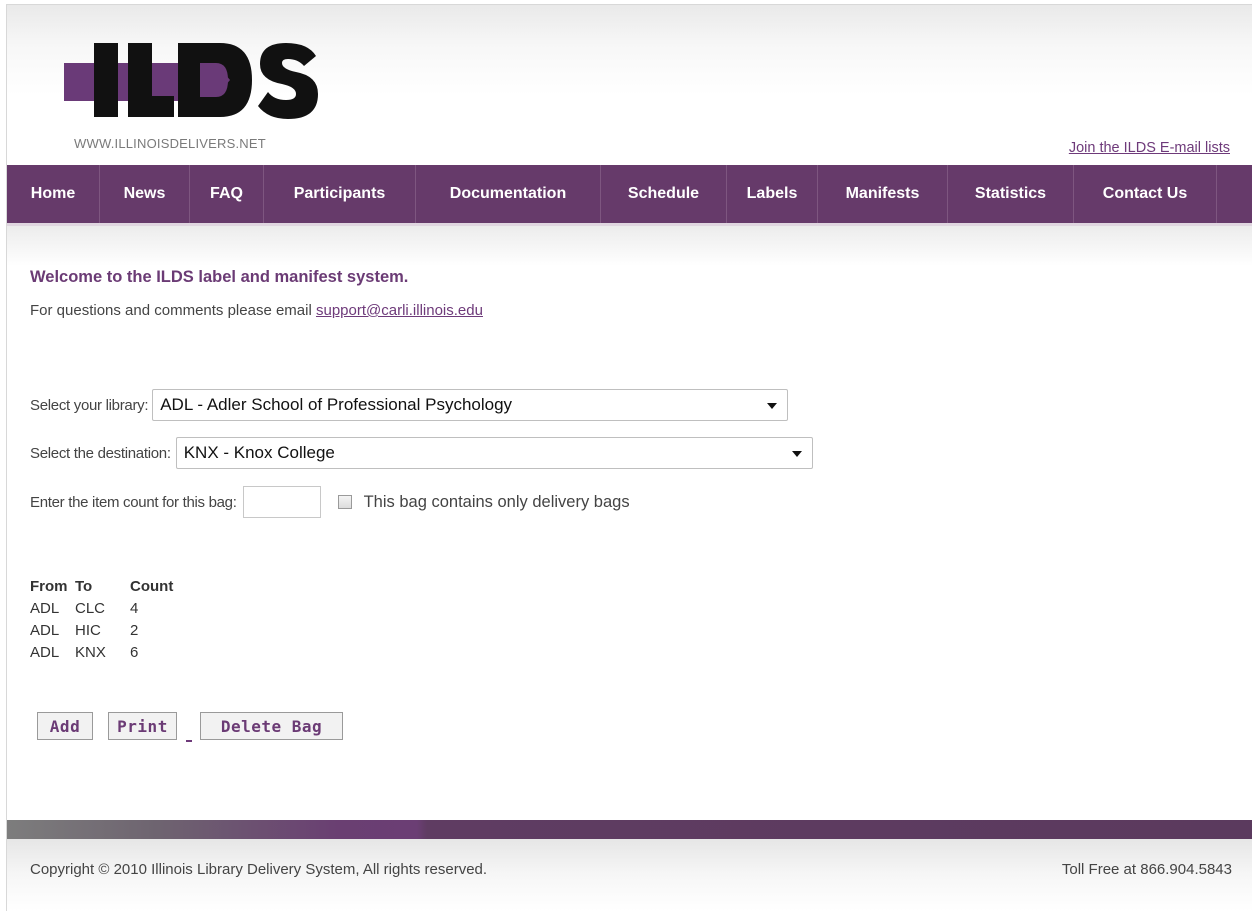 Image resolution: width=1252 pixels, height=911 pixels. I want to click on table-row: ADL CLC 4, so click(100, 608).